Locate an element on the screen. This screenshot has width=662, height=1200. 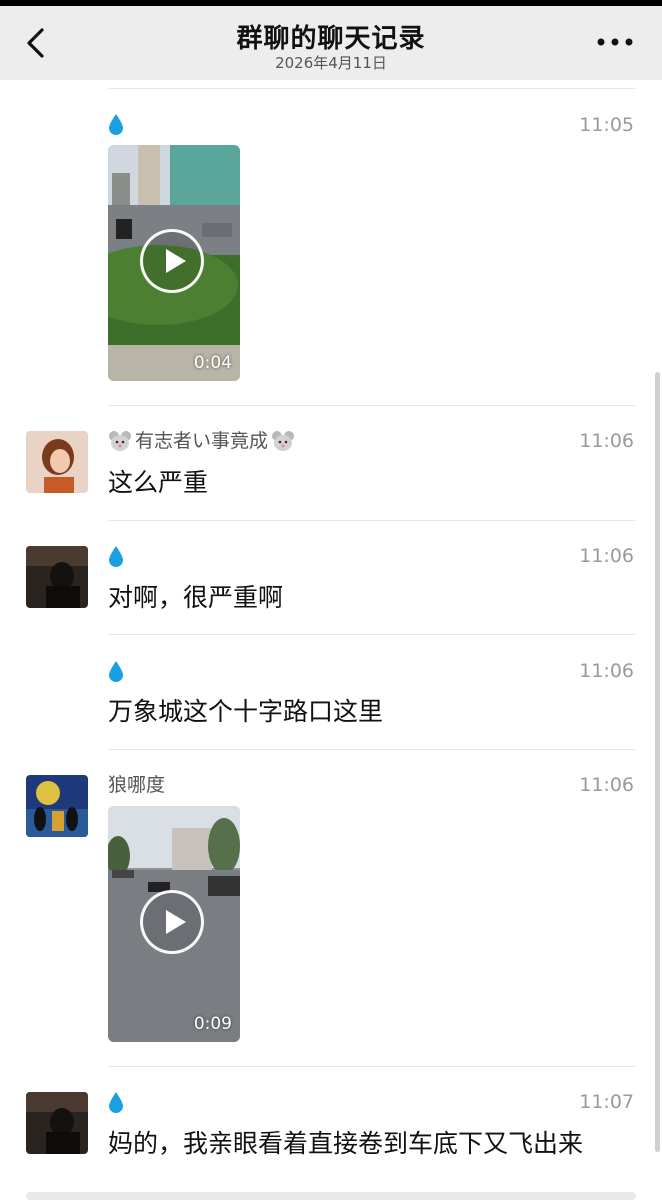
message-time: 11:07 is located at coordinates (606, 1102).